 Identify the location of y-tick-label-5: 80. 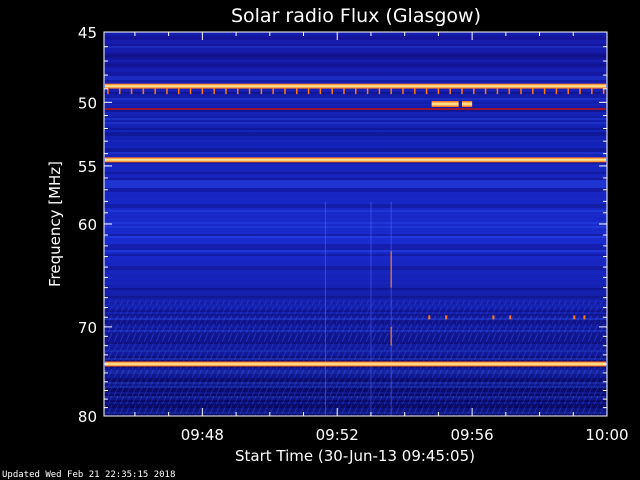
(87, 417).